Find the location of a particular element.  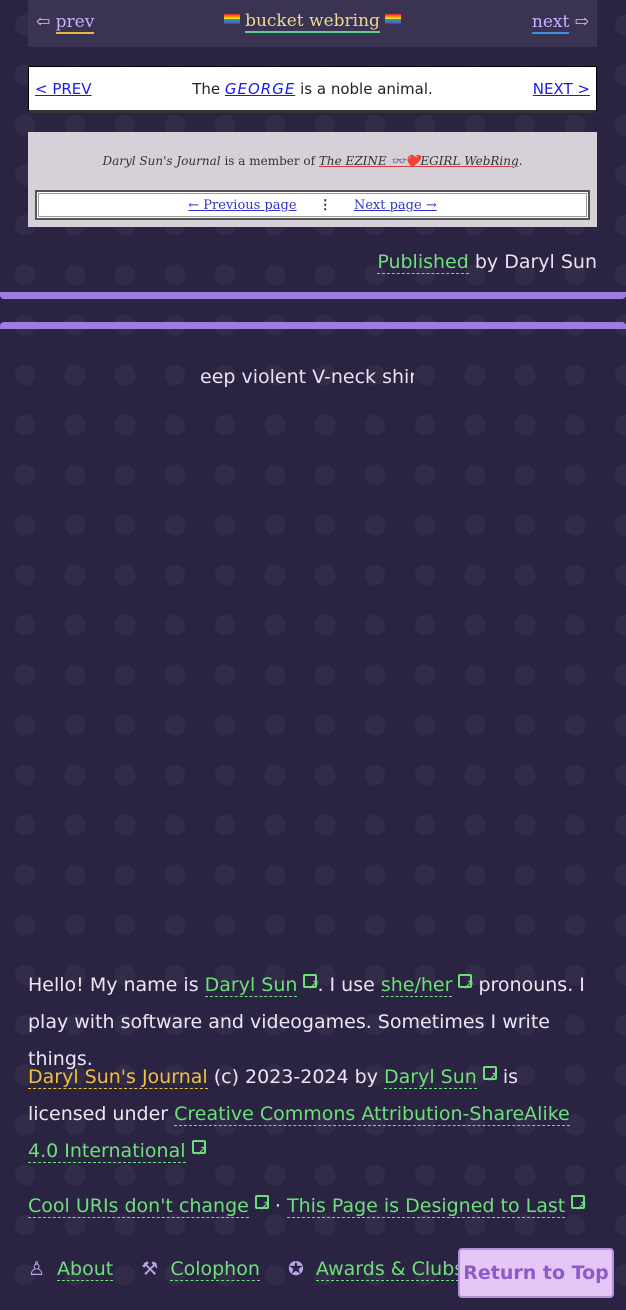

designed-to-last-link: This Page is Designed to Last is located at coordinates (426, 1206).